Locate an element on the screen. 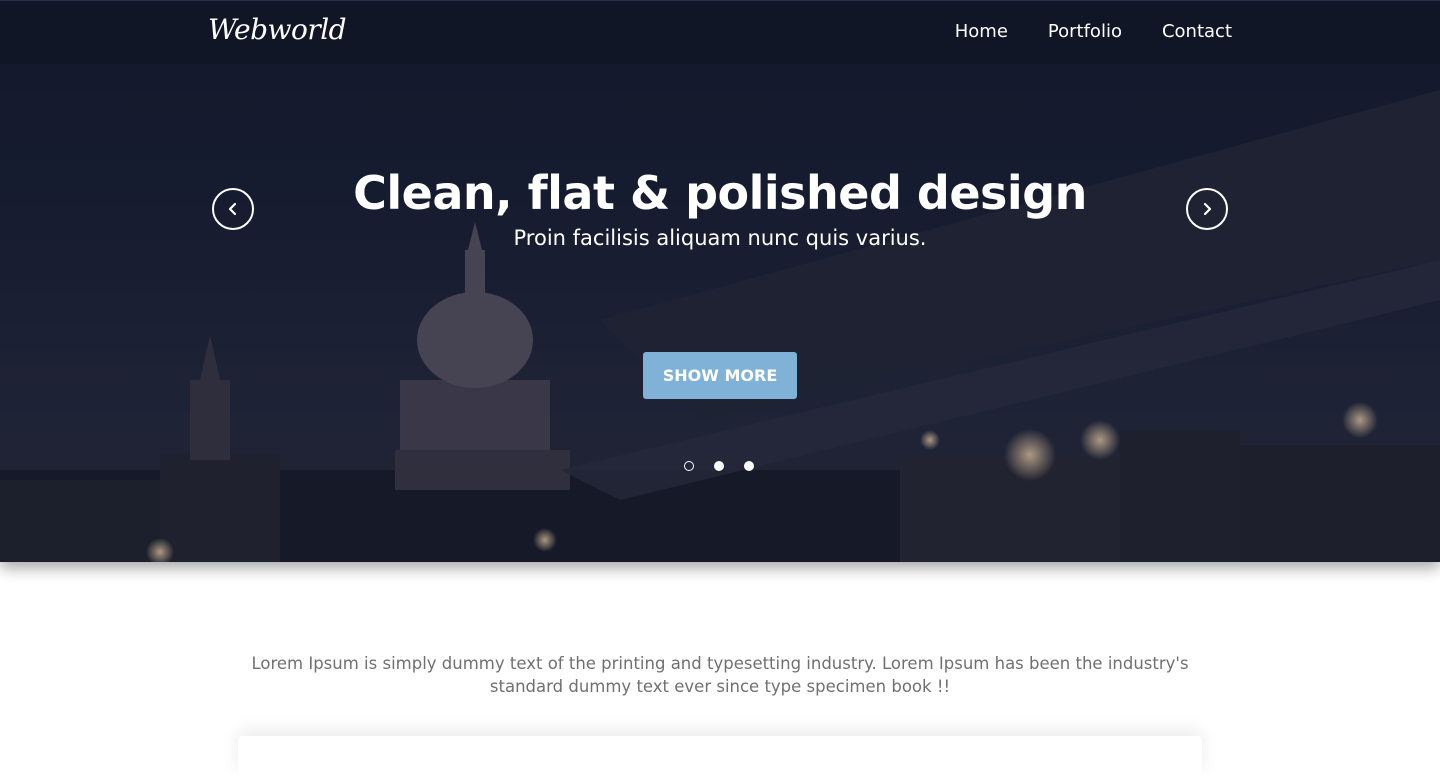 The width and height of the screenshot is (1440, 776). slider-prev-button is located at coordinates (233, 209).